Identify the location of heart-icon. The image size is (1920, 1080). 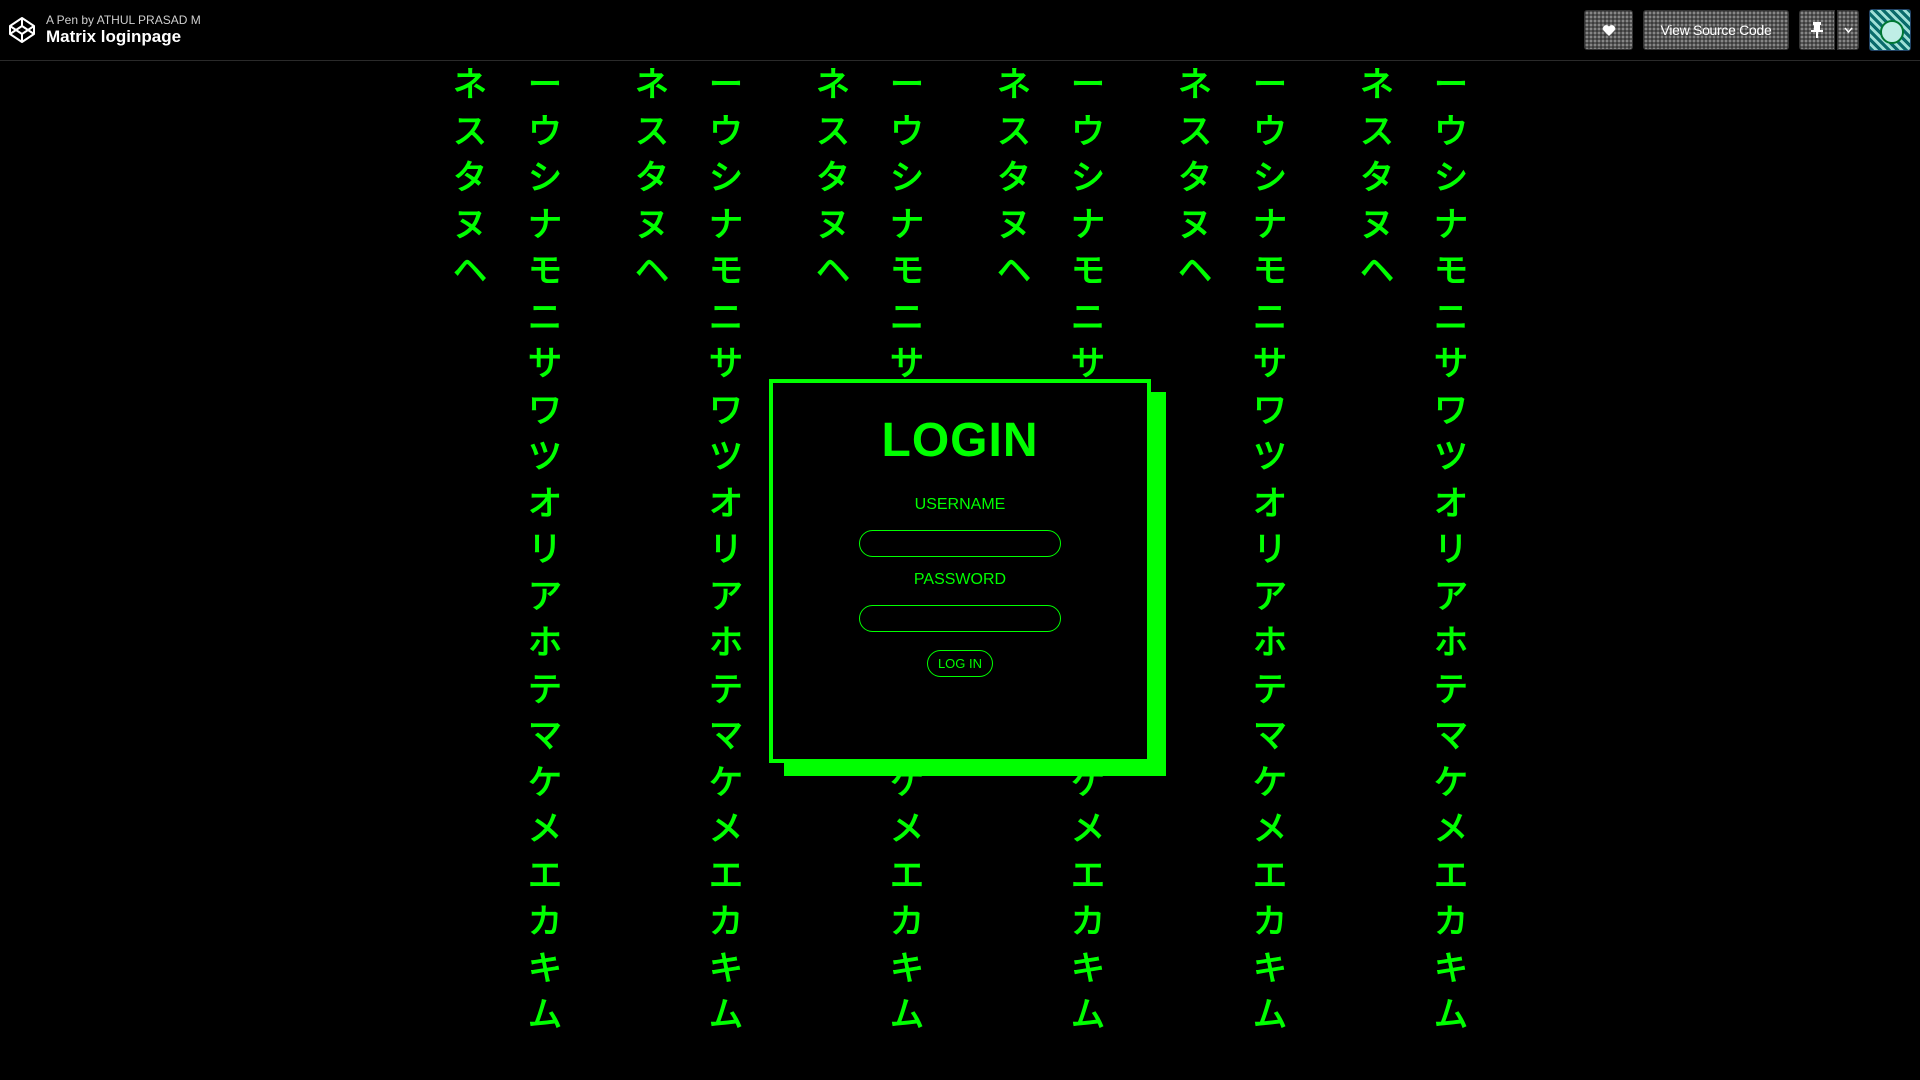
(1608, 30).